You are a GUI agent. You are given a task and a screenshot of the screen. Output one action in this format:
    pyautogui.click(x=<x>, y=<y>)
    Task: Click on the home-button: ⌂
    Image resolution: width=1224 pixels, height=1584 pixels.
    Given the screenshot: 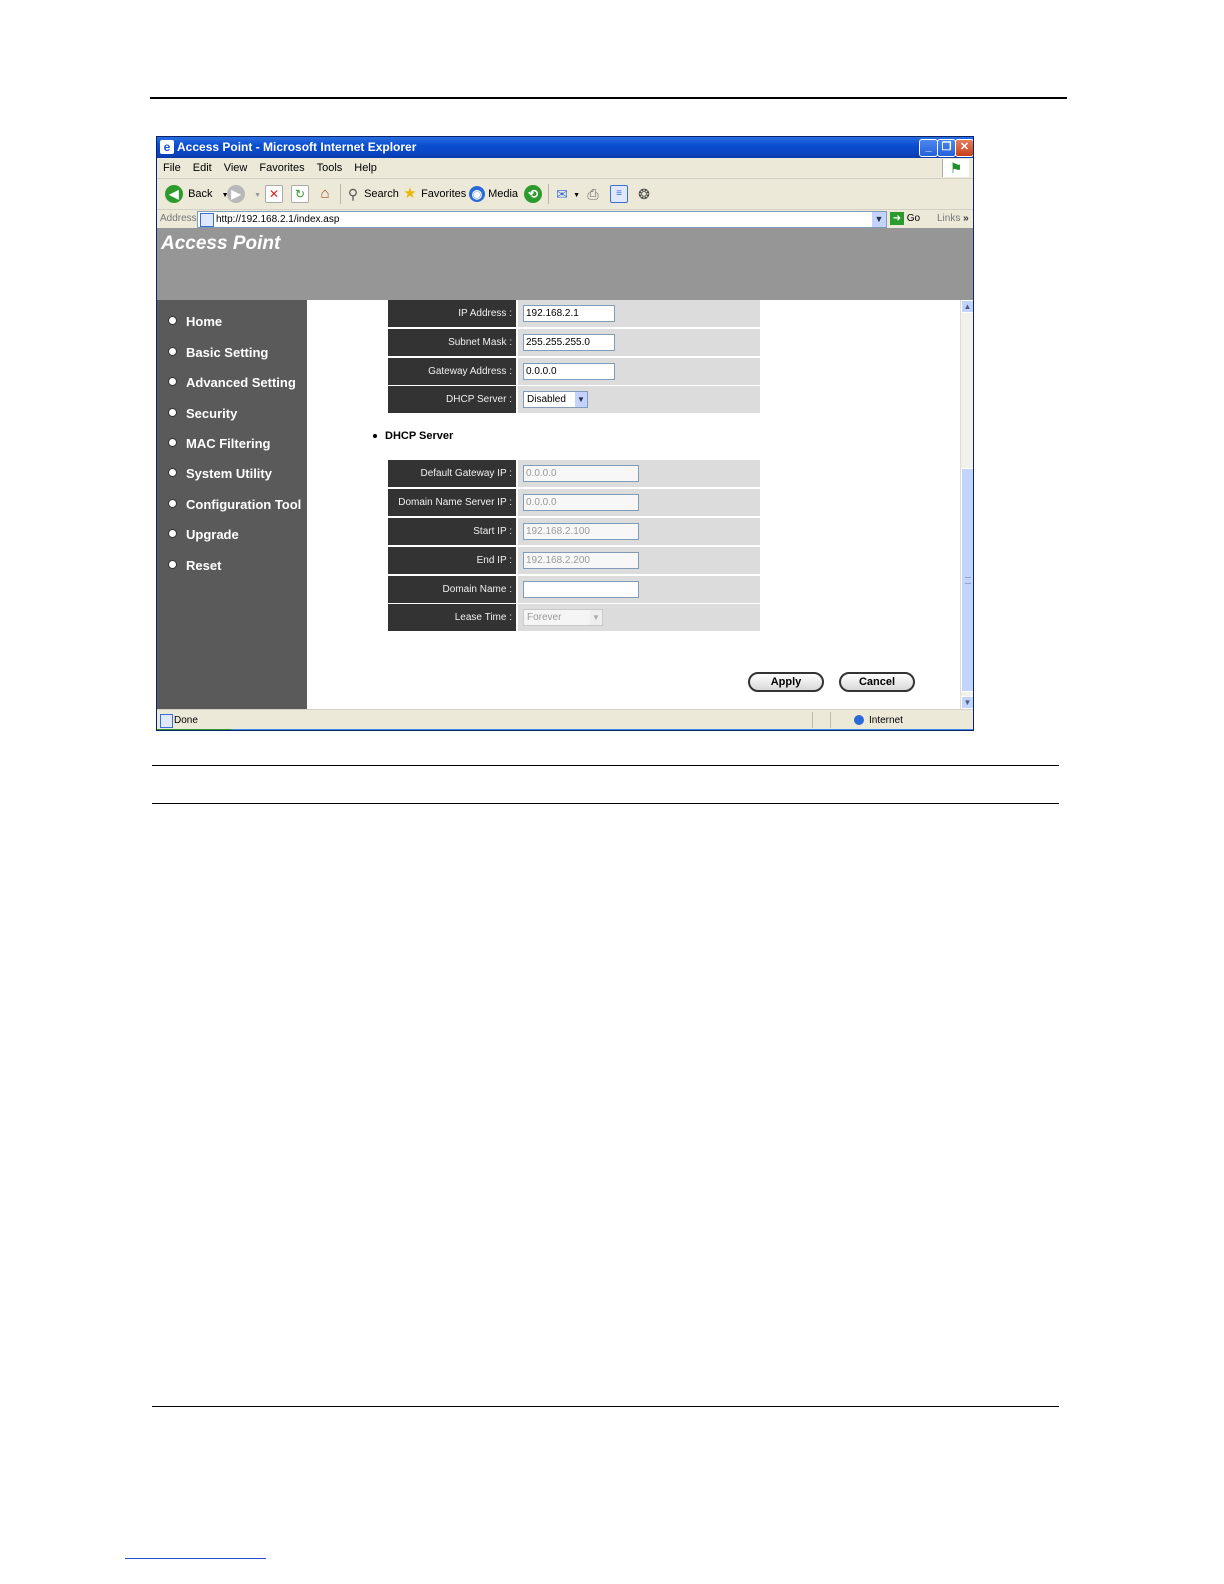 What is the action you would take?
    pyautogui.click(x=325, y=194)
    